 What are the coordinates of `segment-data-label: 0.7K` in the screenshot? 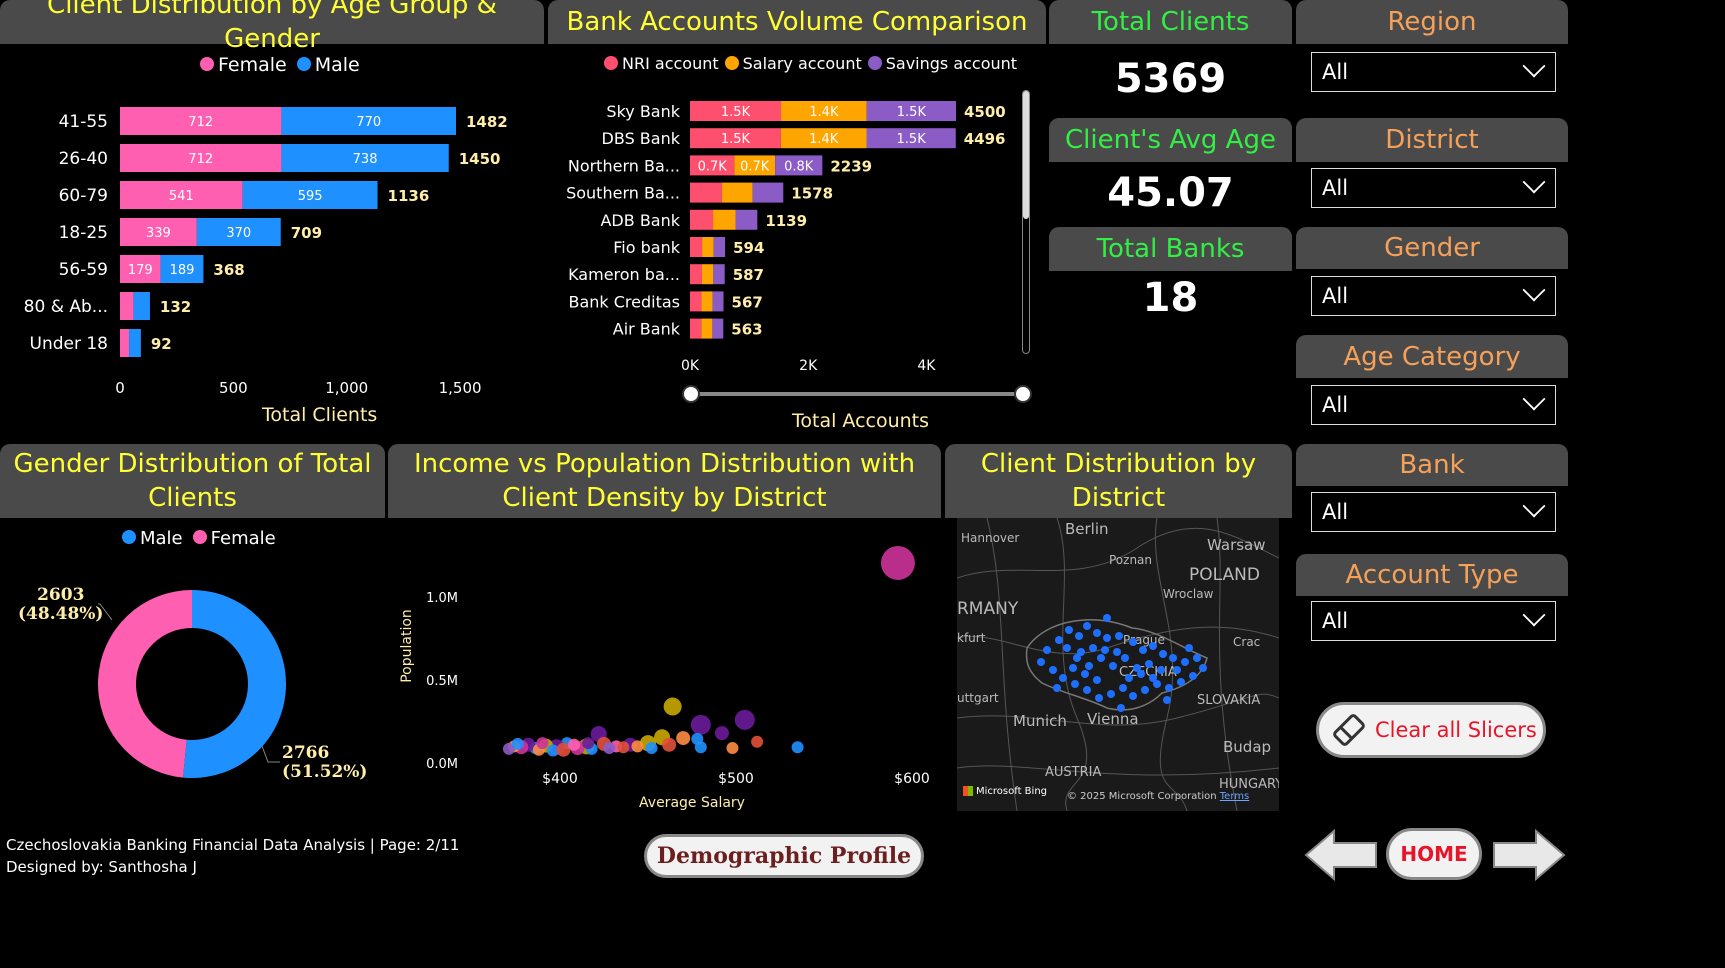 It's located at (755, 166).